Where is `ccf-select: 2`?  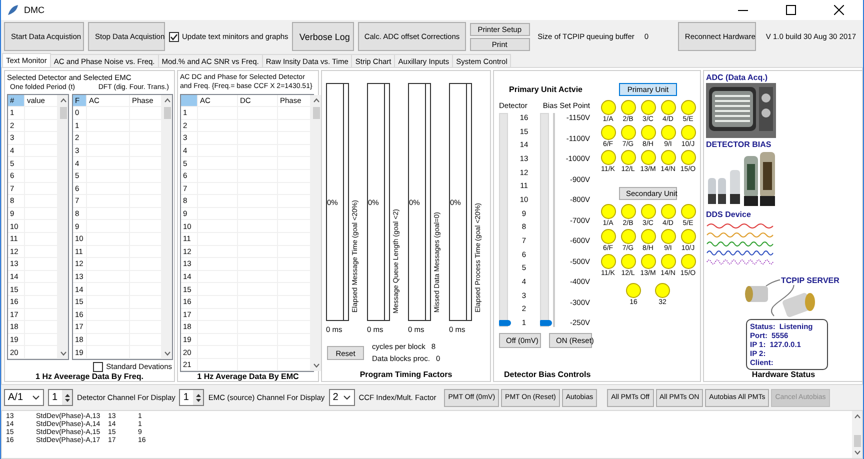
ccf-select: 2 is located at coordinates (341, 397).